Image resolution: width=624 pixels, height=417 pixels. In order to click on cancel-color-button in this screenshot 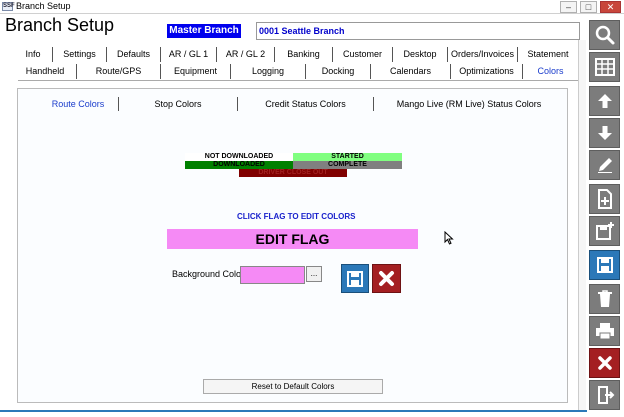, I will do `click(386, 278)`.